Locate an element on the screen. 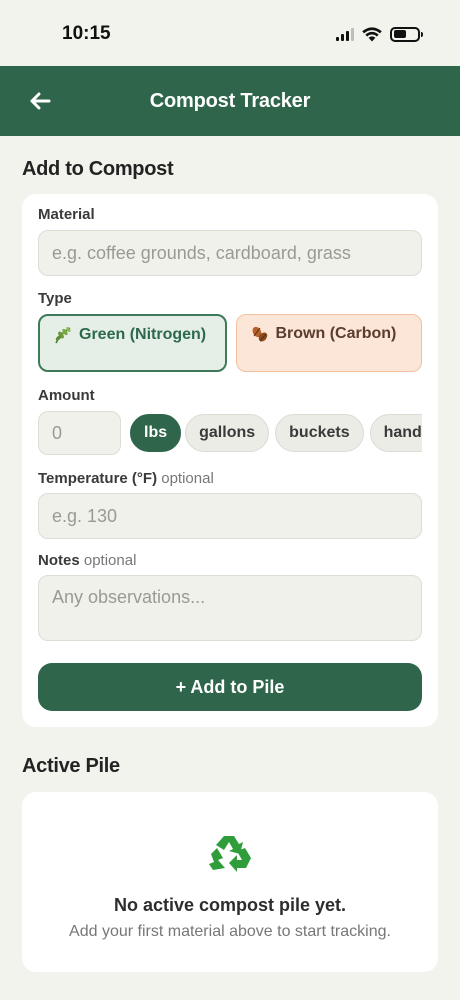  unit-chip-handfuls: handfuls is located at coordinates (395, 433).